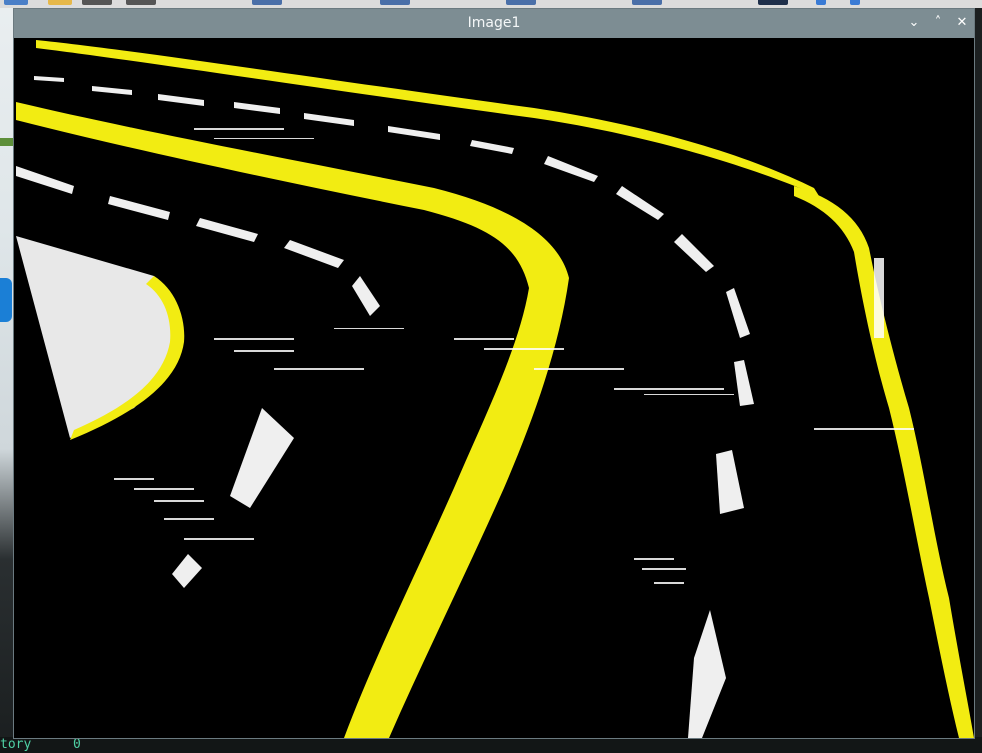 This screenshot has height=753, width=982. I want to click on background-window-right, so click(978, 375).